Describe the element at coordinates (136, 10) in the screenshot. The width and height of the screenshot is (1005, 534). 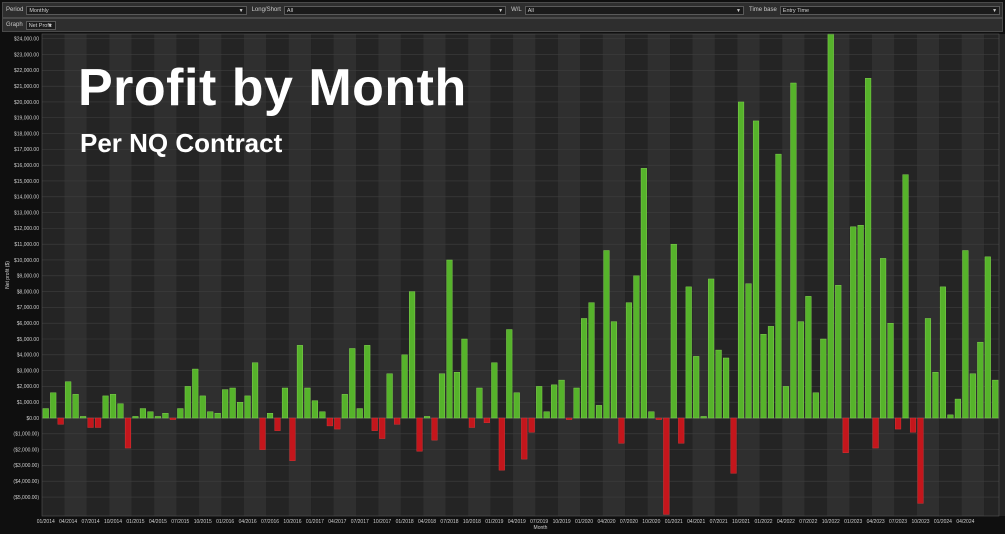
I see `period-select: Monthly ▼` at that location.